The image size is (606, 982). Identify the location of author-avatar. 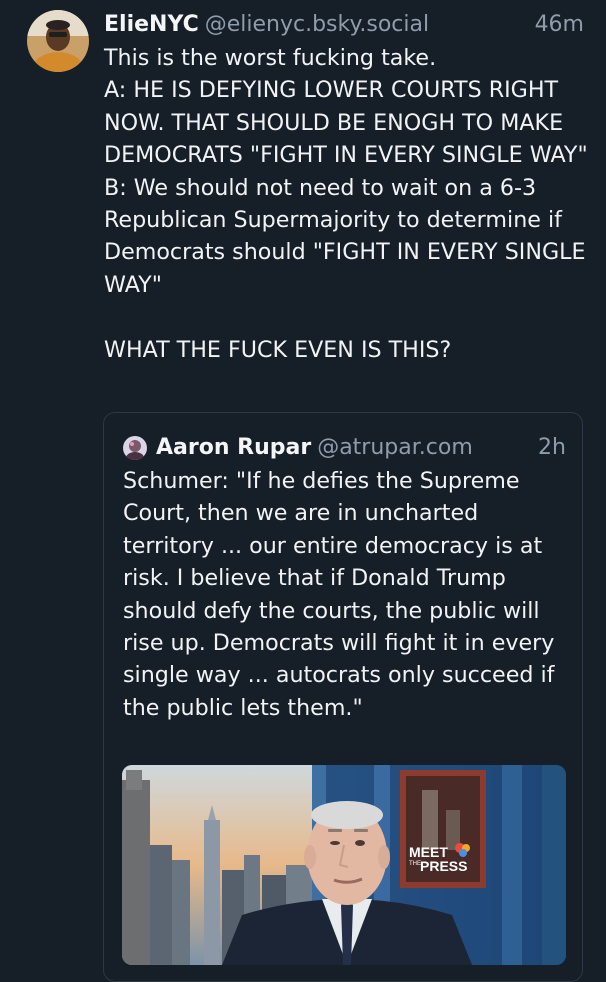
(58, 41).